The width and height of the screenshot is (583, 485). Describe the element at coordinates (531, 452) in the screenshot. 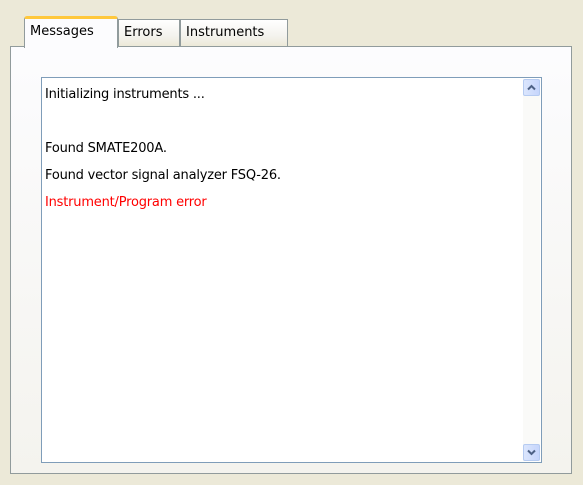

I see `scroll-down-button` at that location.